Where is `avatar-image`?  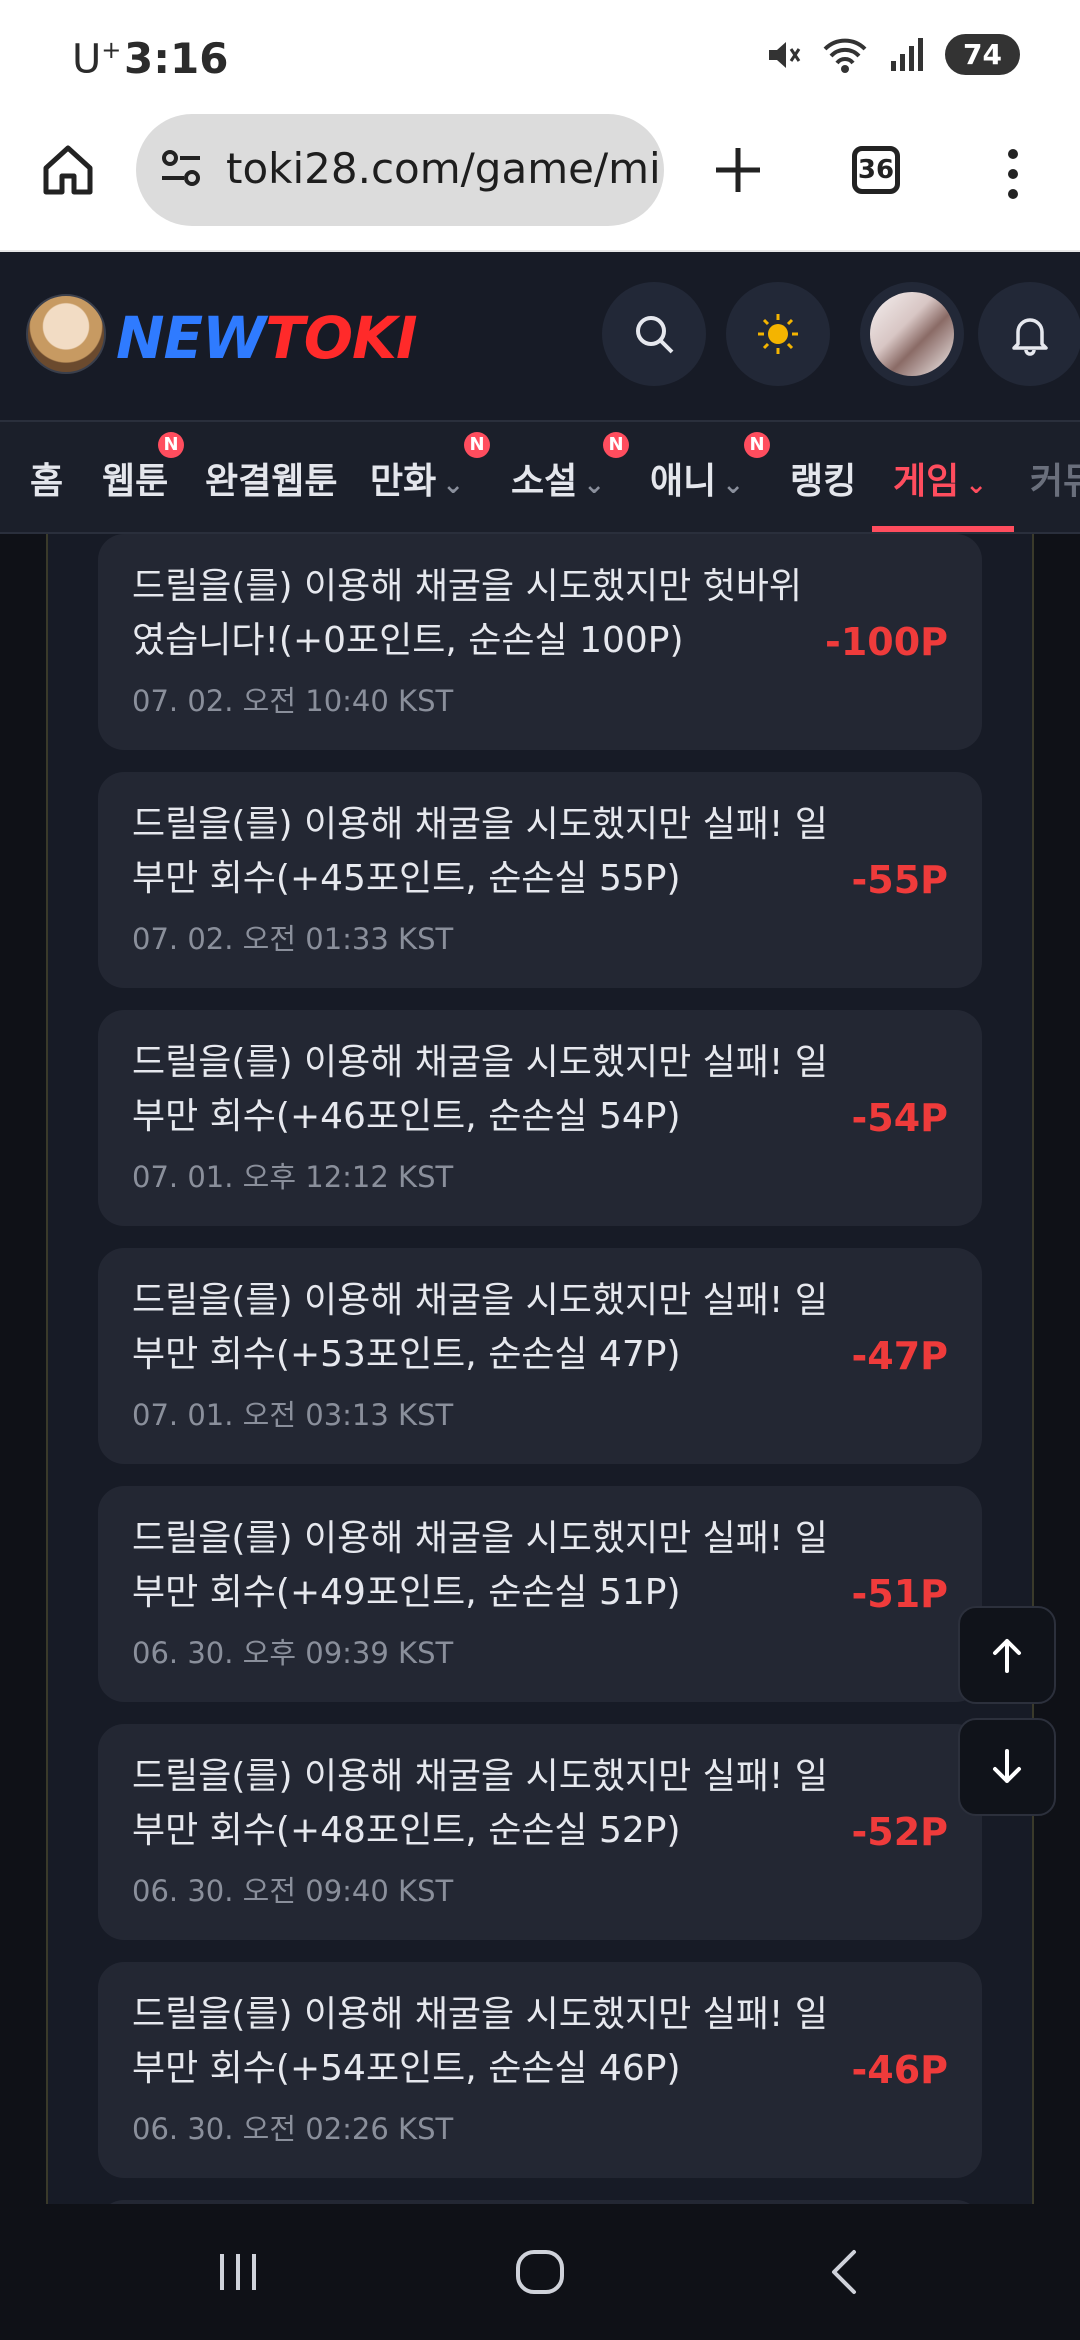 avatar-image is located at coordinates (912, 334).